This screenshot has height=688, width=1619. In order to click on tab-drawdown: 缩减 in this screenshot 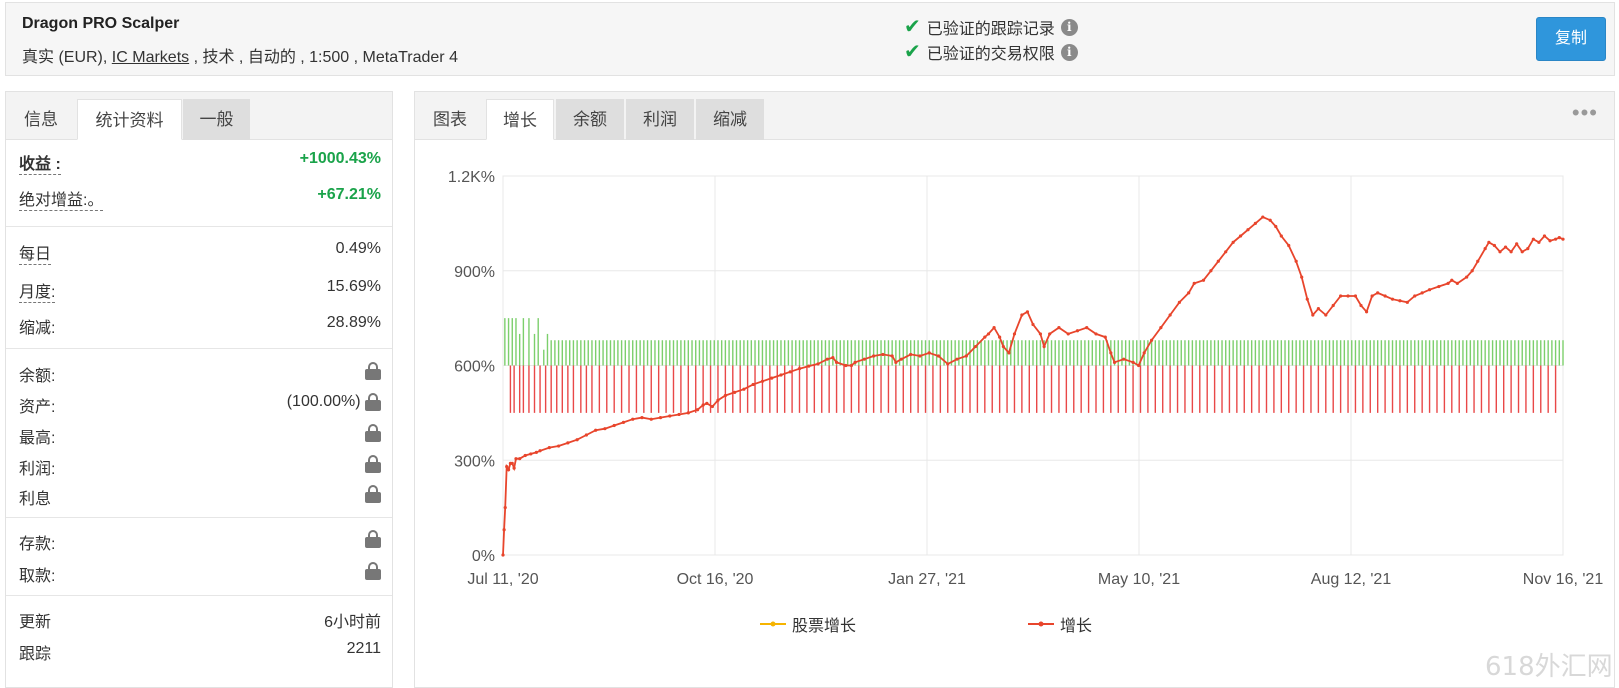, I will do `click(730, 119)`.